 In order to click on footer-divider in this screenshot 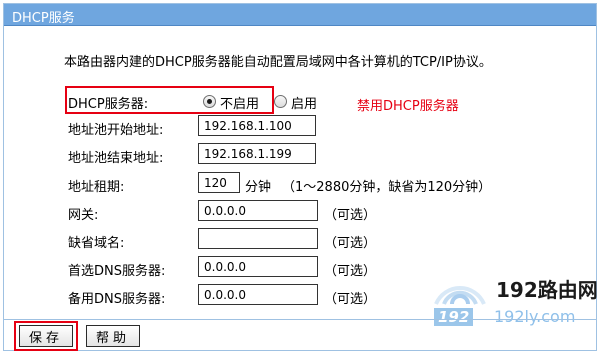, I will do `click(300, 319)`.